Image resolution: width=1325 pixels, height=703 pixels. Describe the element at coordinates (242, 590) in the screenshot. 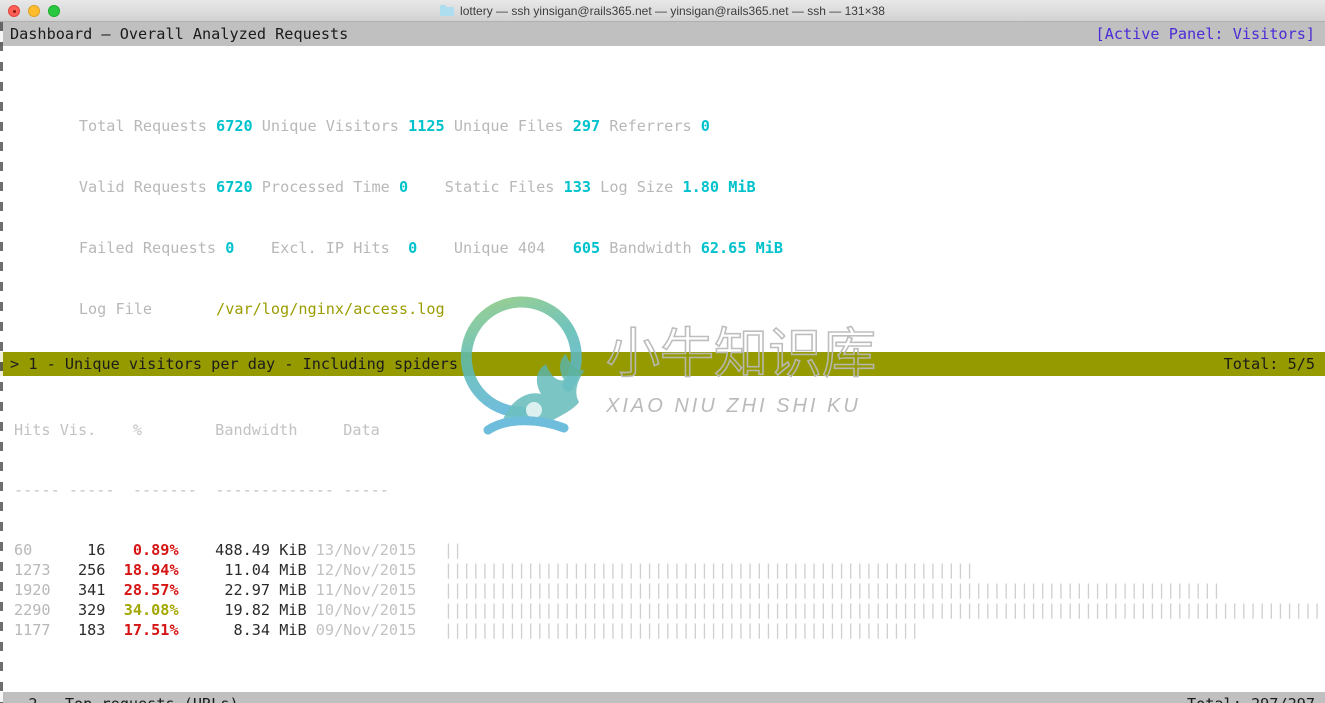

I see `cell-bandwidth: 22.97 MiB` at that location.